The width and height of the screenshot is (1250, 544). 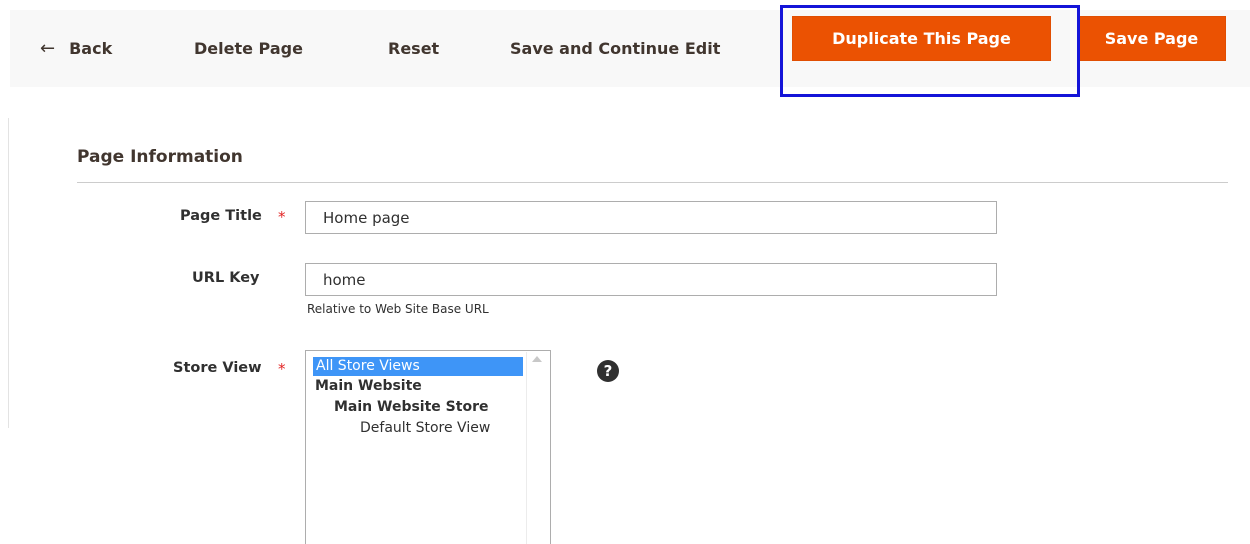 What do you see at coordinates (160, 157) in the screenshot?
I see `section-title: Page Information` at bounding box center [160, 157].